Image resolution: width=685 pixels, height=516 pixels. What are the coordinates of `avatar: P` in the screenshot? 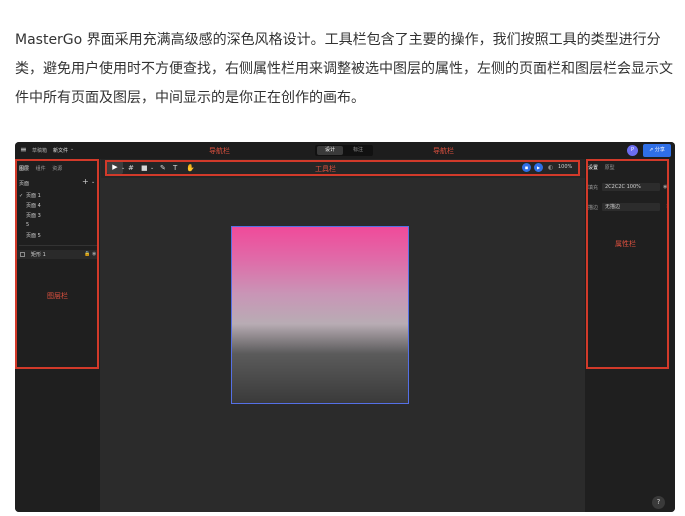 It's located at (632, 150).